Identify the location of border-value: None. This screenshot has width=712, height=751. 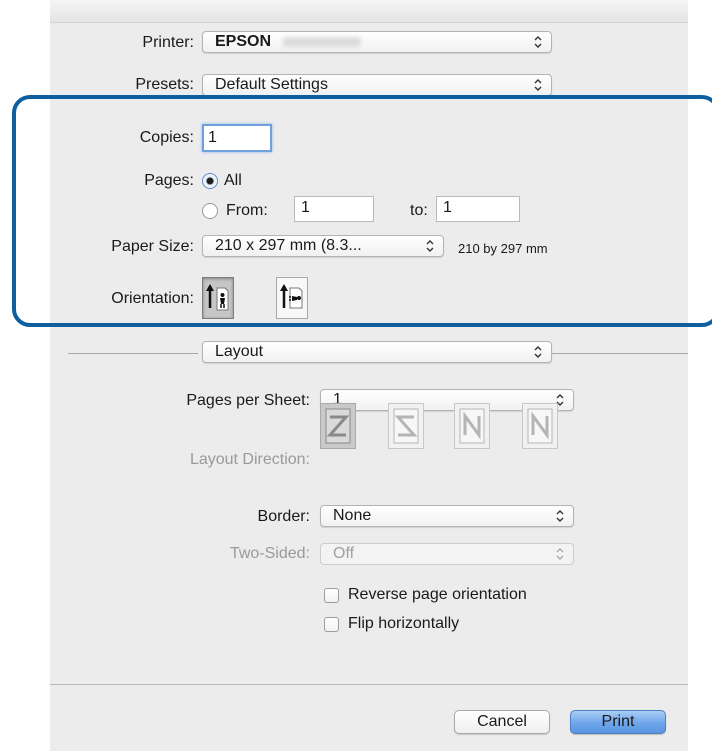
(352, 515).